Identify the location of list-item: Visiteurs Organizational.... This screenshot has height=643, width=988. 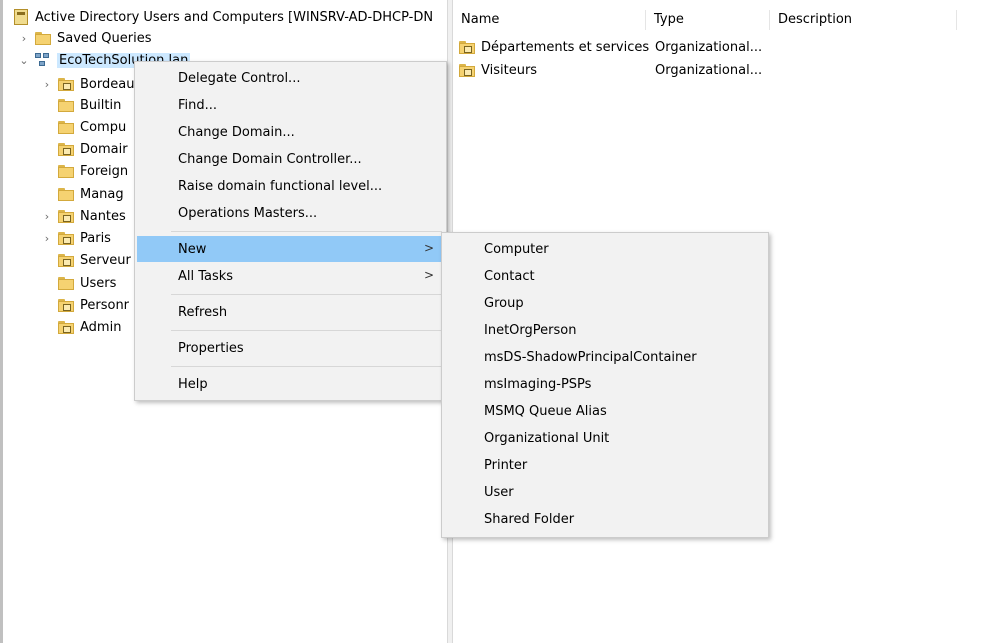
(610, 70).